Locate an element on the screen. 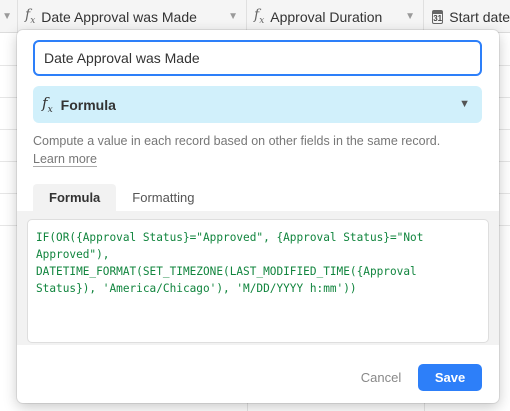 The image size is (510, 411). editor-tabs: Formula Formatting is located at coordinates (121, 197).